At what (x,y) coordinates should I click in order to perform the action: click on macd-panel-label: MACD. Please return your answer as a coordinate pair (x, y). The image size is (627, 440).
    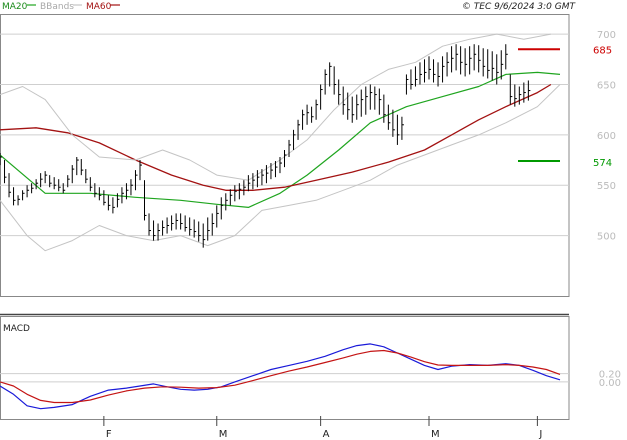
    Looking at the image, I should click on (16, 329).